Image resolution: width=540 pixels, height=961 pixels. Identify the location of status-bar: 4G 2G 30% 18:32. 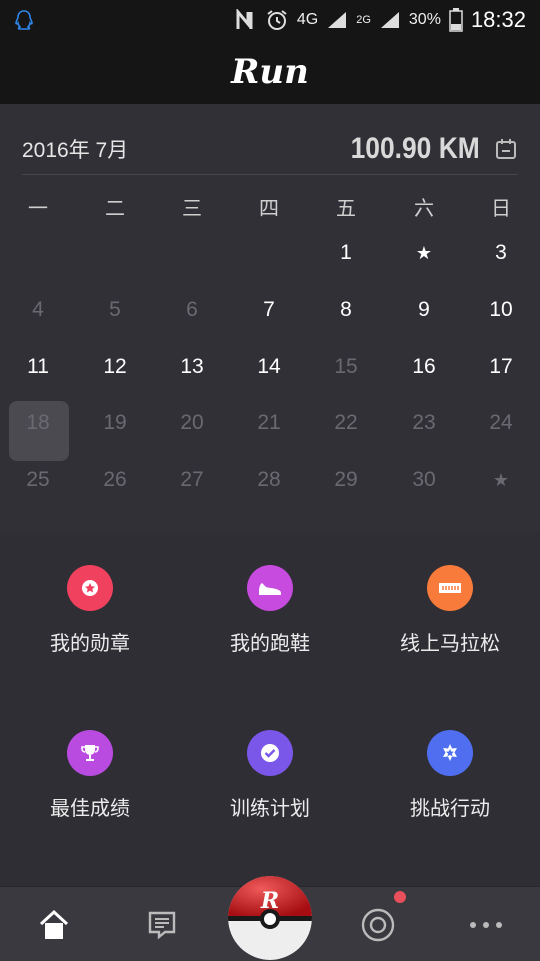
(270, 20).